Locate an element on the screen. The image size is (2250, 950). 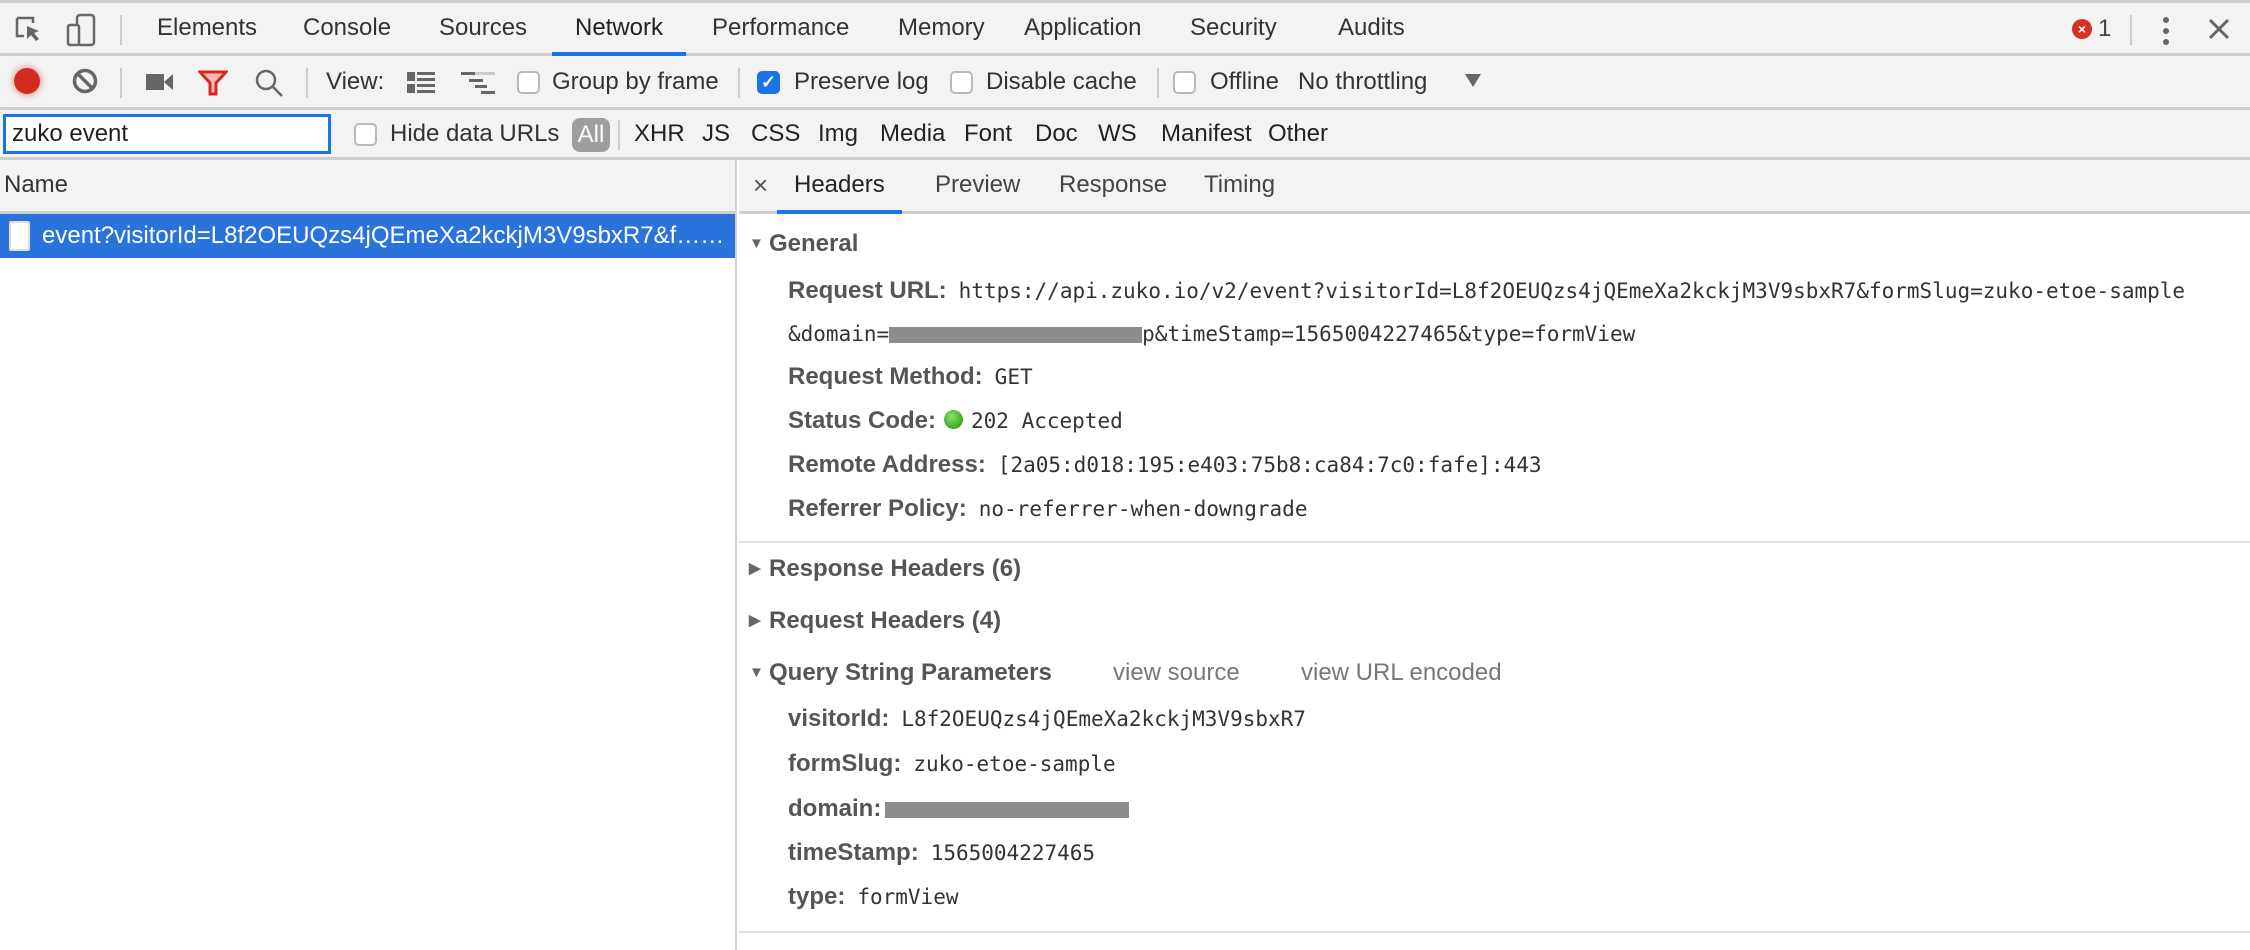
param-value: 1565004227465 is located at coordinates (1013, 853).